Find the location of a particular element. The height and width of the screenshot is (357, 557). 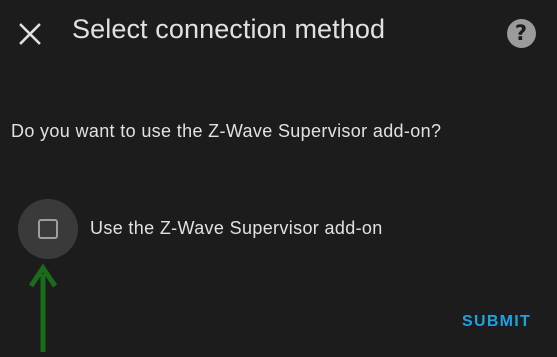

close-button is located at coordinates (30, 34).